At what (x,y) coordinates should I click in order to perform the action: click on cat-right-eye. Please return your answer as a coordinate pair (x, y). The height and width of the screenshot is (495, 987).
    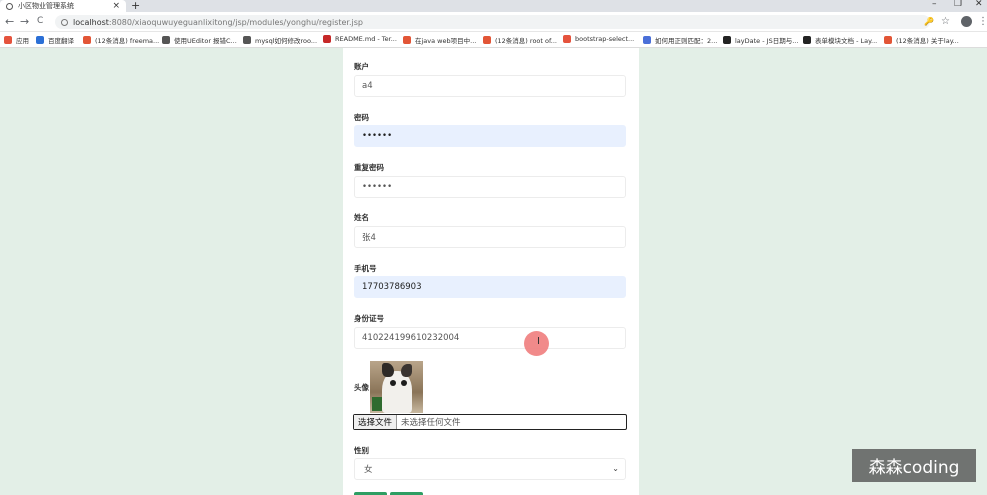
    Looking at the image, I should click on (404, 383).